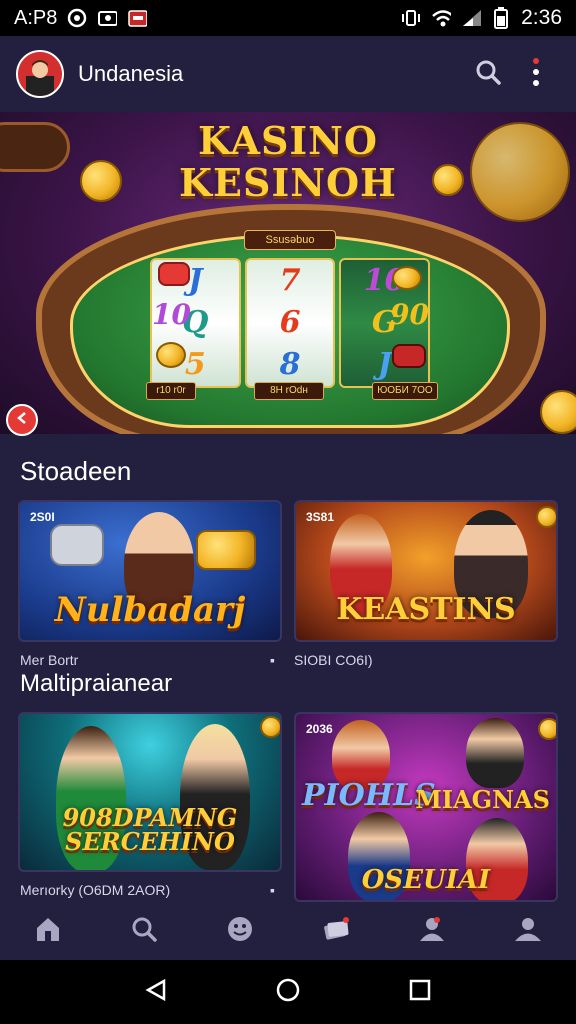 The height and width of the screenshot is (1024, 576). I want to click on hero-back-button, so click(22, 420).